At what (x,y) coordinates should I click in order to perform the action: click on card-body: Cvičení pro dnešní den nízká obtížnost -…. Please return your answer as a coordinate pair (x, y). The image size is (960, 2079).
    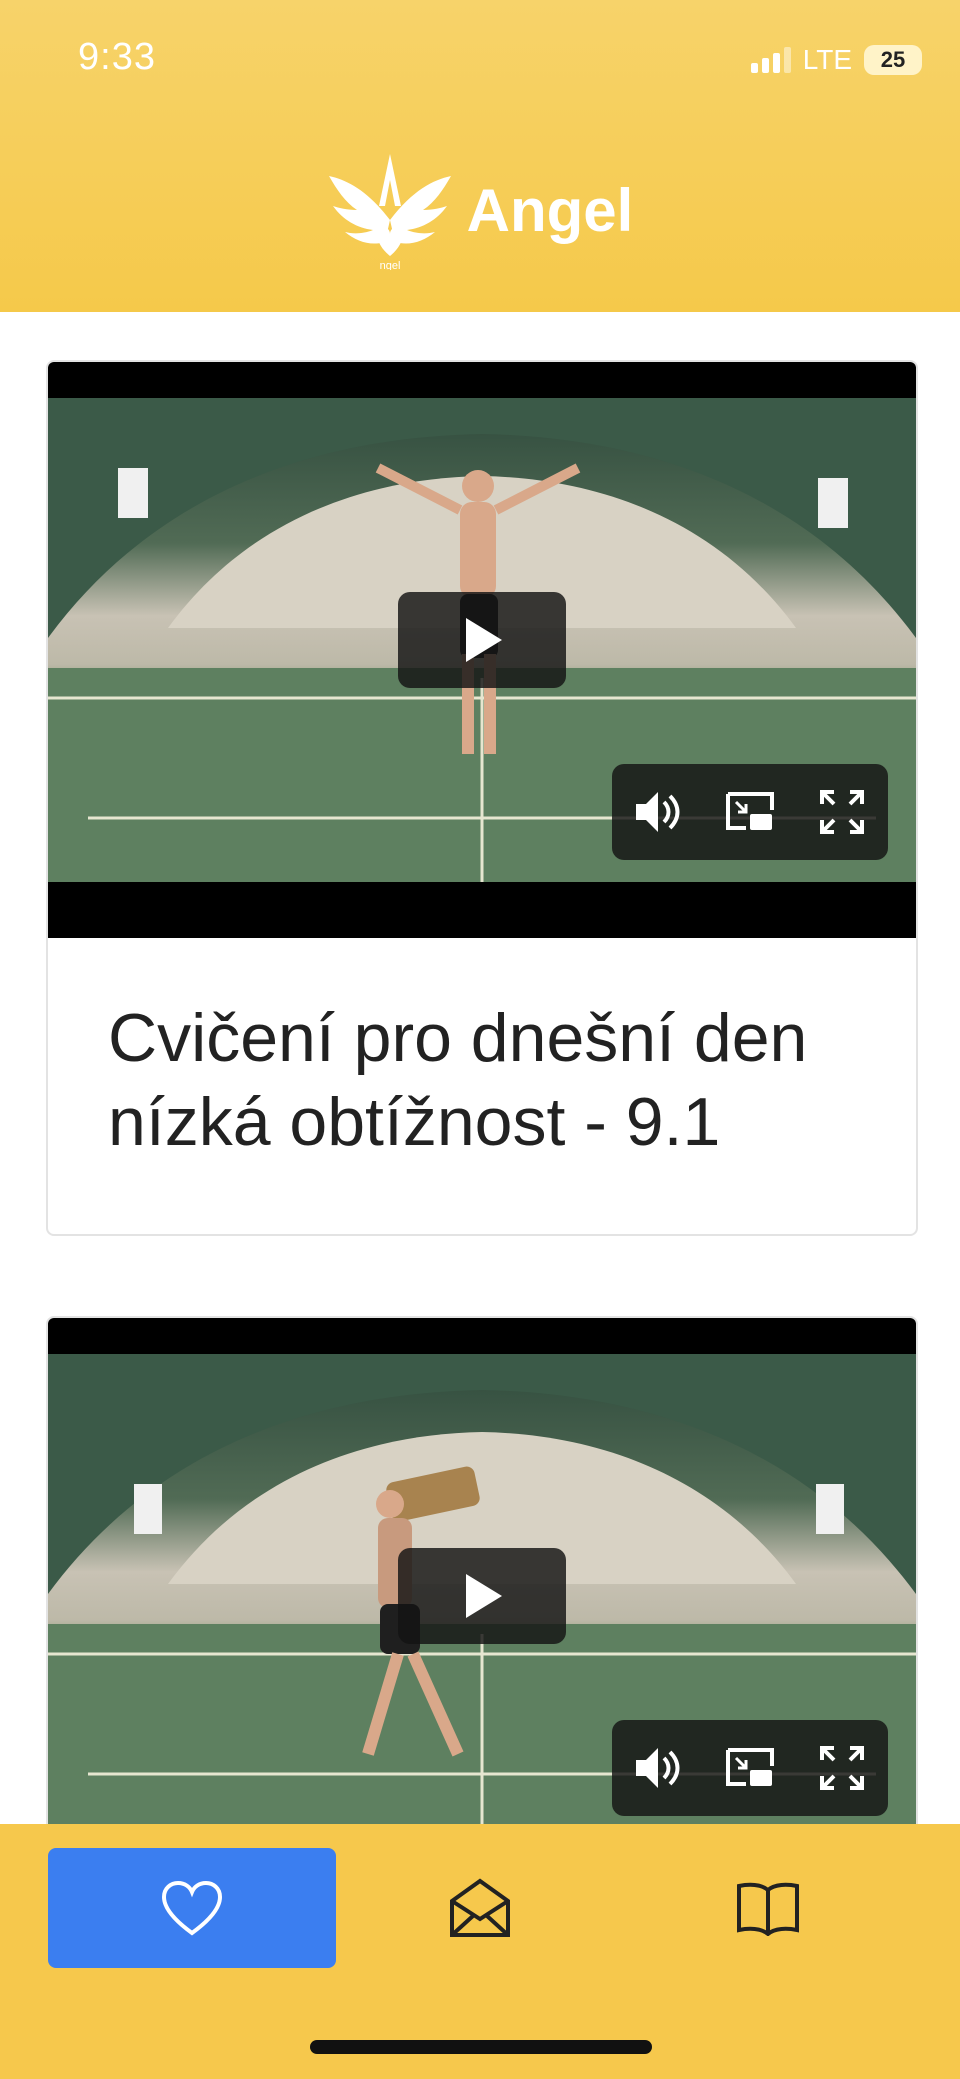
    Looking at the image, I should click on (482, 1086).